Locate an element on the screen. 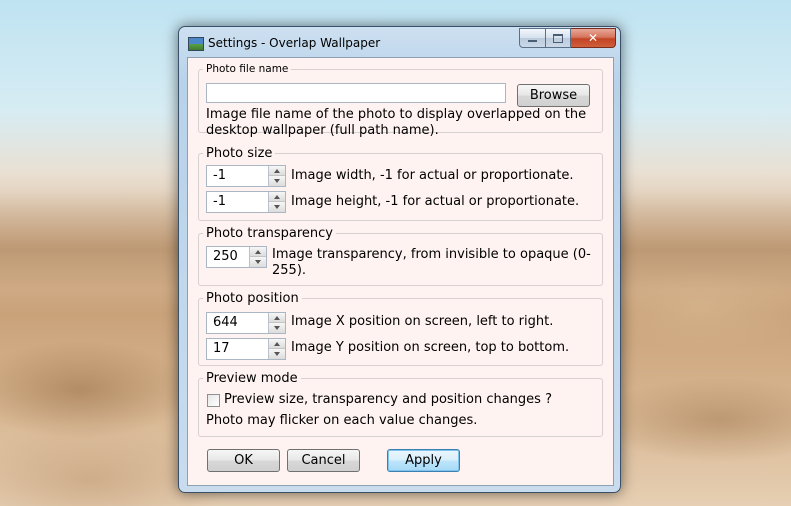  transparency-value: 250 is located at coordinates (225, 256).